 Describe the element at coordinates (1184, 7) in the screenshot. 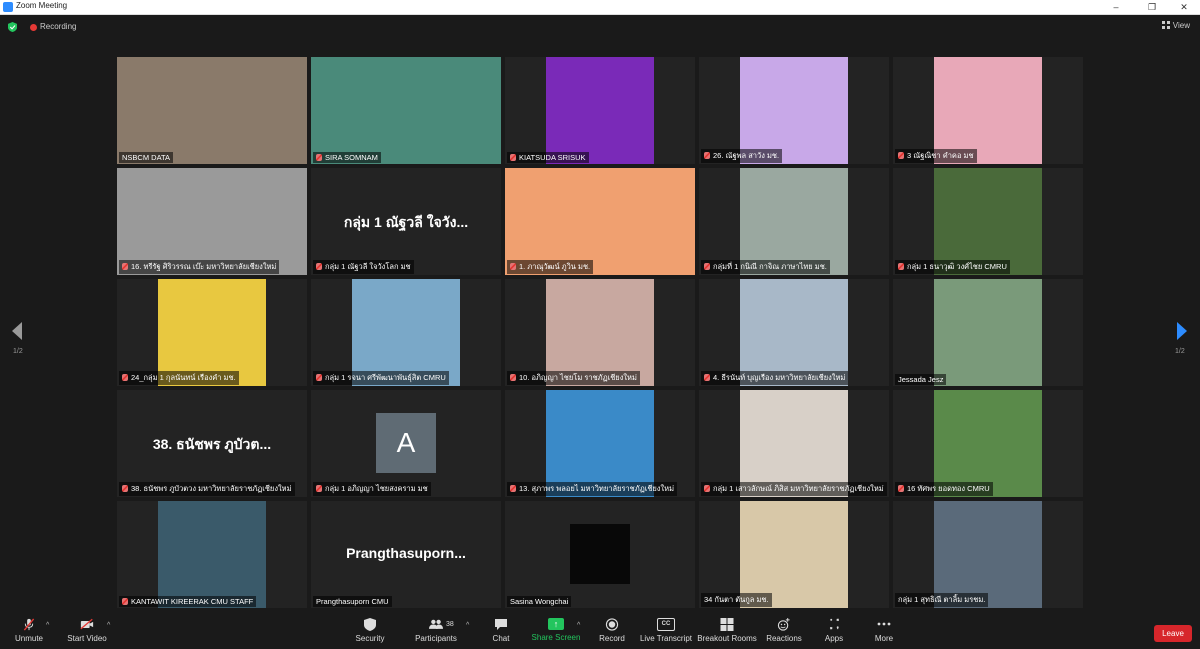

I see `close-button: ✕` at that location.